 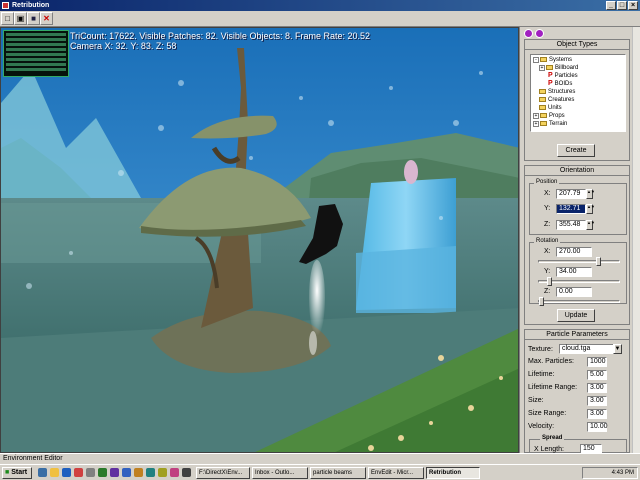 What do you see at coordinates (552, 438) in the screenshot?
I see `spread-label: Spread` at bounding box center [552, 438].